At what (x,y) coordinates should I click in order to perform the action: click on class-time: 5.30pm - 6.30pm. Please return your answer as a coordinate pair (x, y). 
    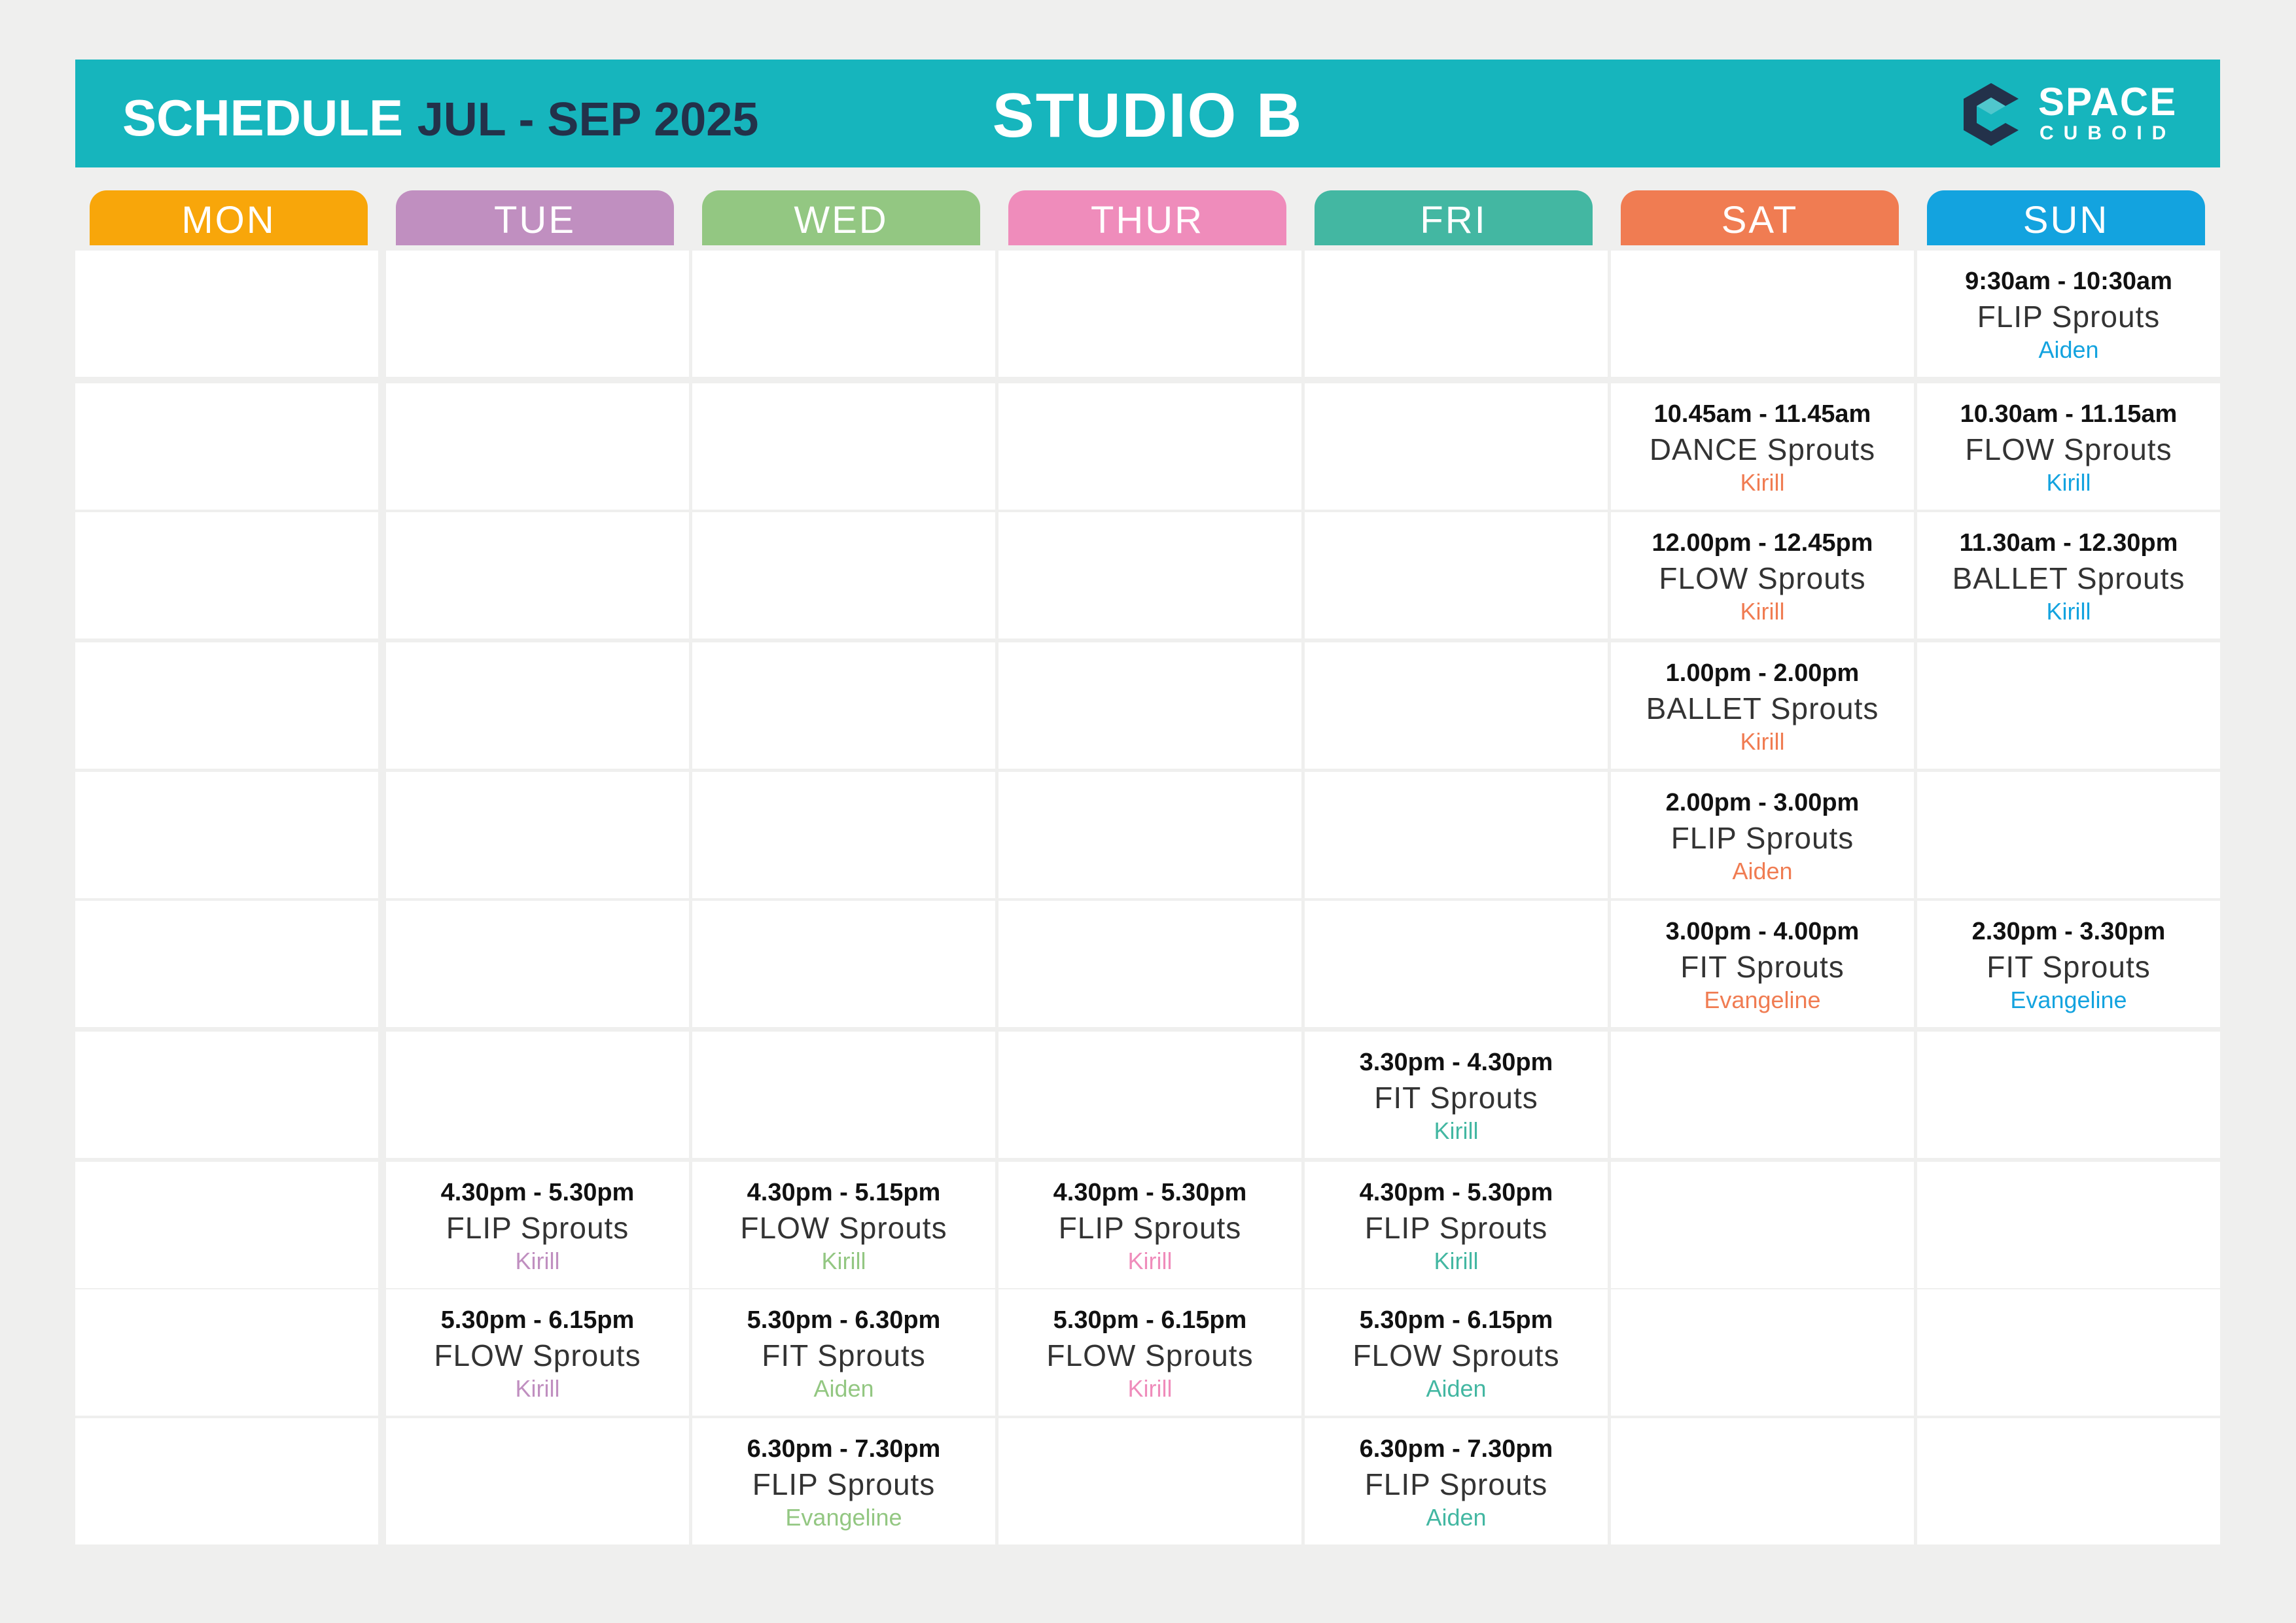
    Looking at the image, I should click on (844, 1320).